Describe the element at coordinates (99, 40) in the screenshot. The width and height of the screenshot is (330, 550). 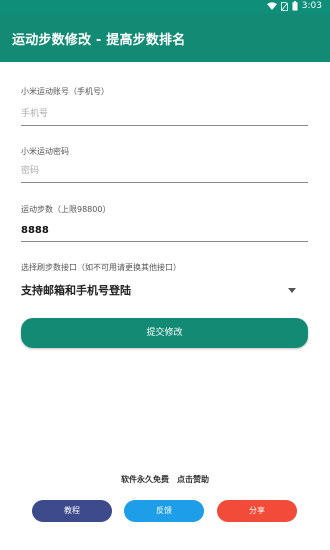
I see `page-title: 运动步数修改 - 提高步数排名` at that location.